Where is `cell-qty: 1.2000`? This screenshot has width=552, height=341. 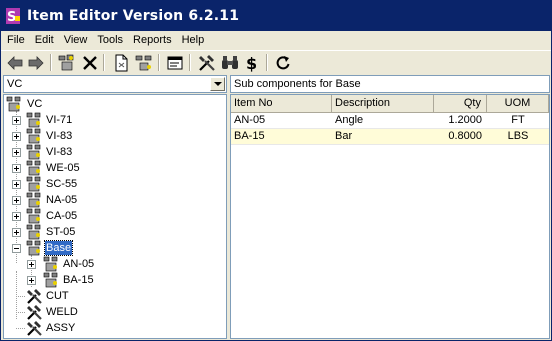
cell-qty: 1.2000 is located at coordinates (460, 121).